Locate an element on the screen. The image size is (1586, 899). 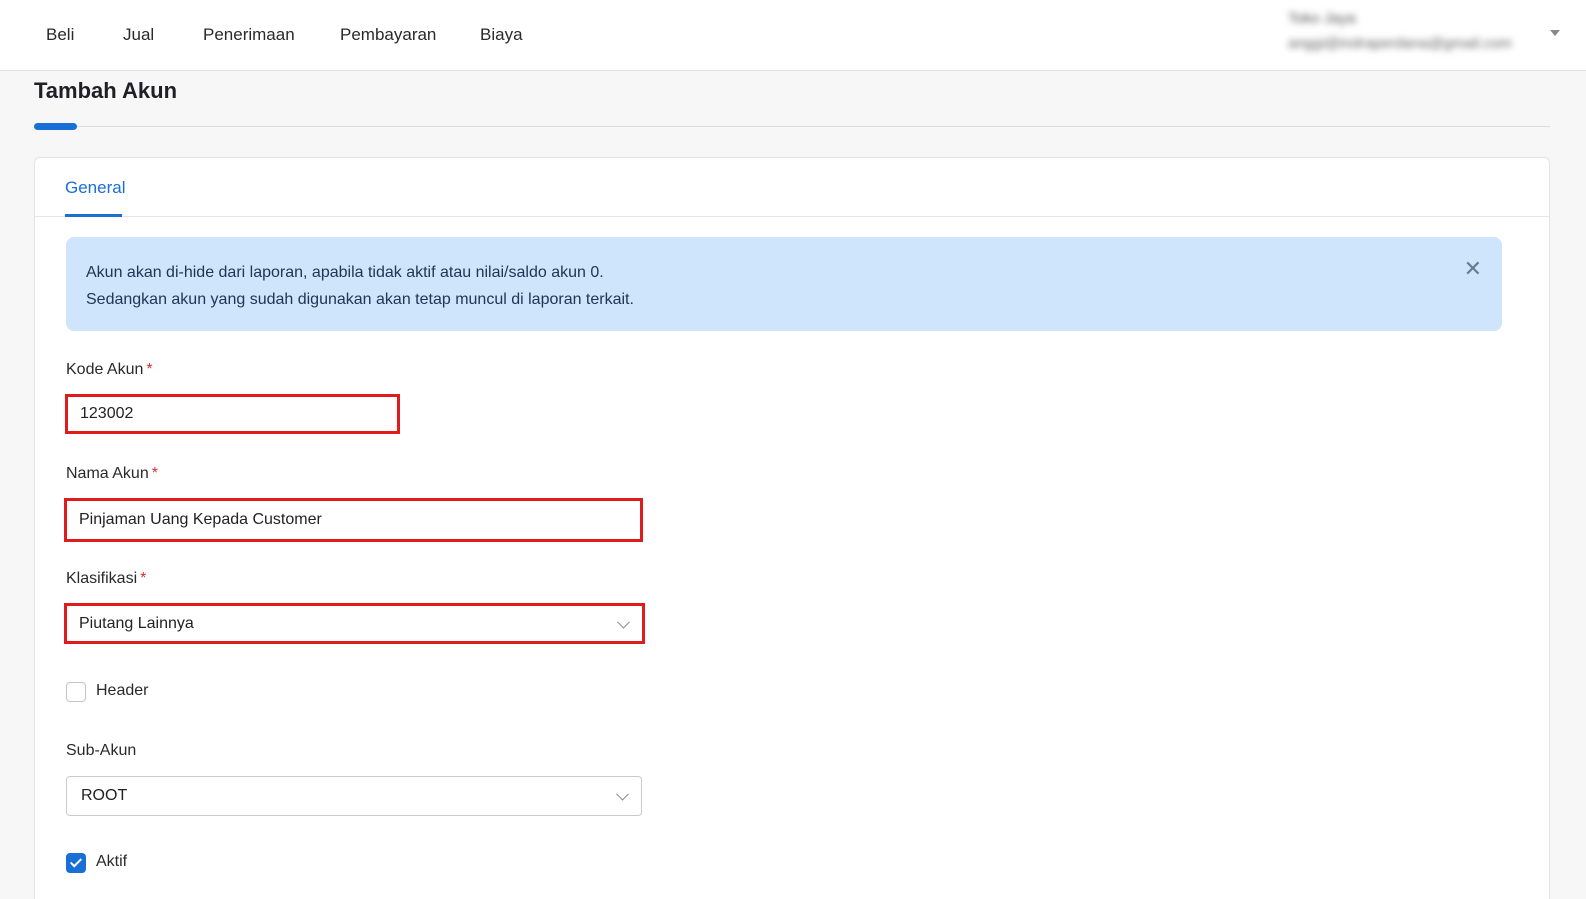
nav-item-pembayaran: Pembayaran is located at coordinates (388, 35).